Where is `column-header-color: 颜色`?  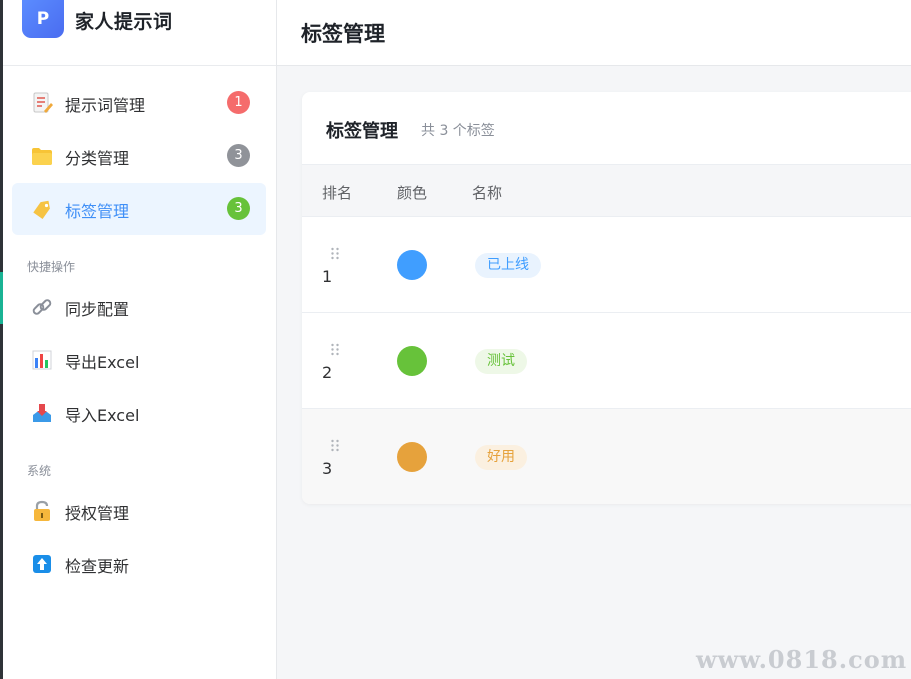
column-header-color: 颜色 is located at coordinates (412, 192).